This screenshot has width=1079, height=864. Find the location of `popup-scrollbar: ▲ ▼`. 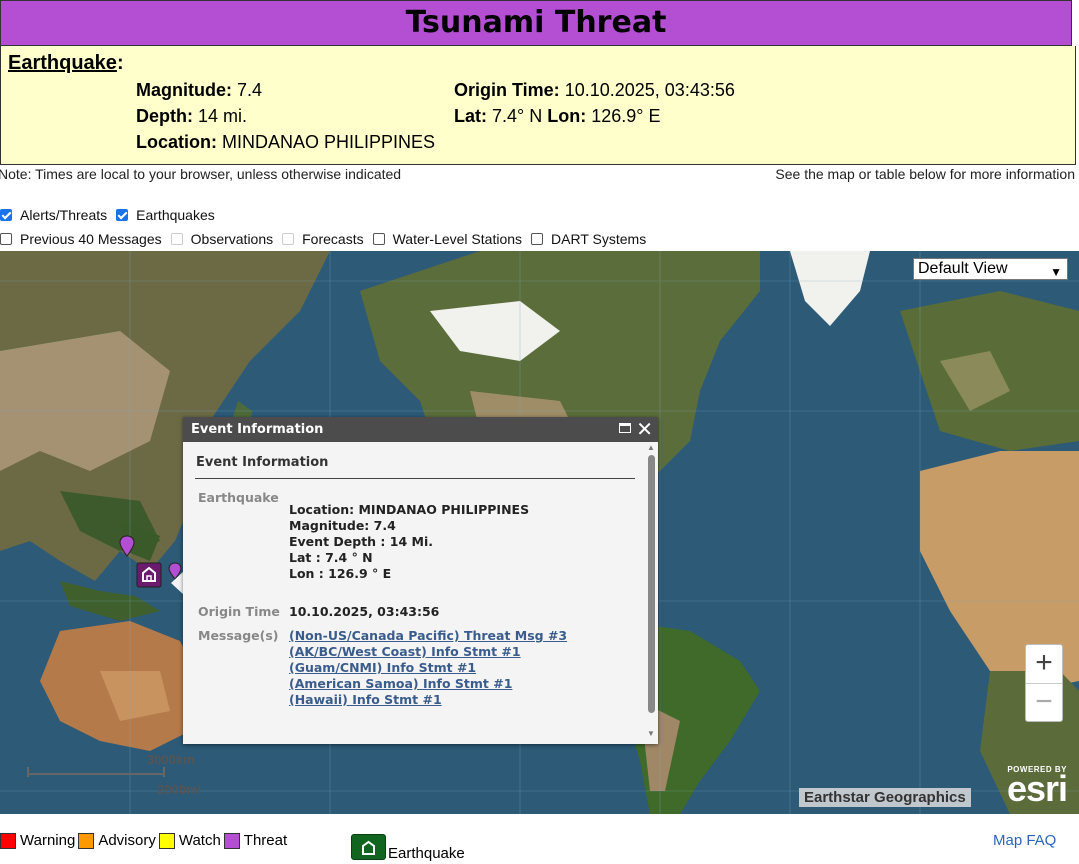

popup-scrollbar: ▲ ▼ is located at coordinates (651, 590).